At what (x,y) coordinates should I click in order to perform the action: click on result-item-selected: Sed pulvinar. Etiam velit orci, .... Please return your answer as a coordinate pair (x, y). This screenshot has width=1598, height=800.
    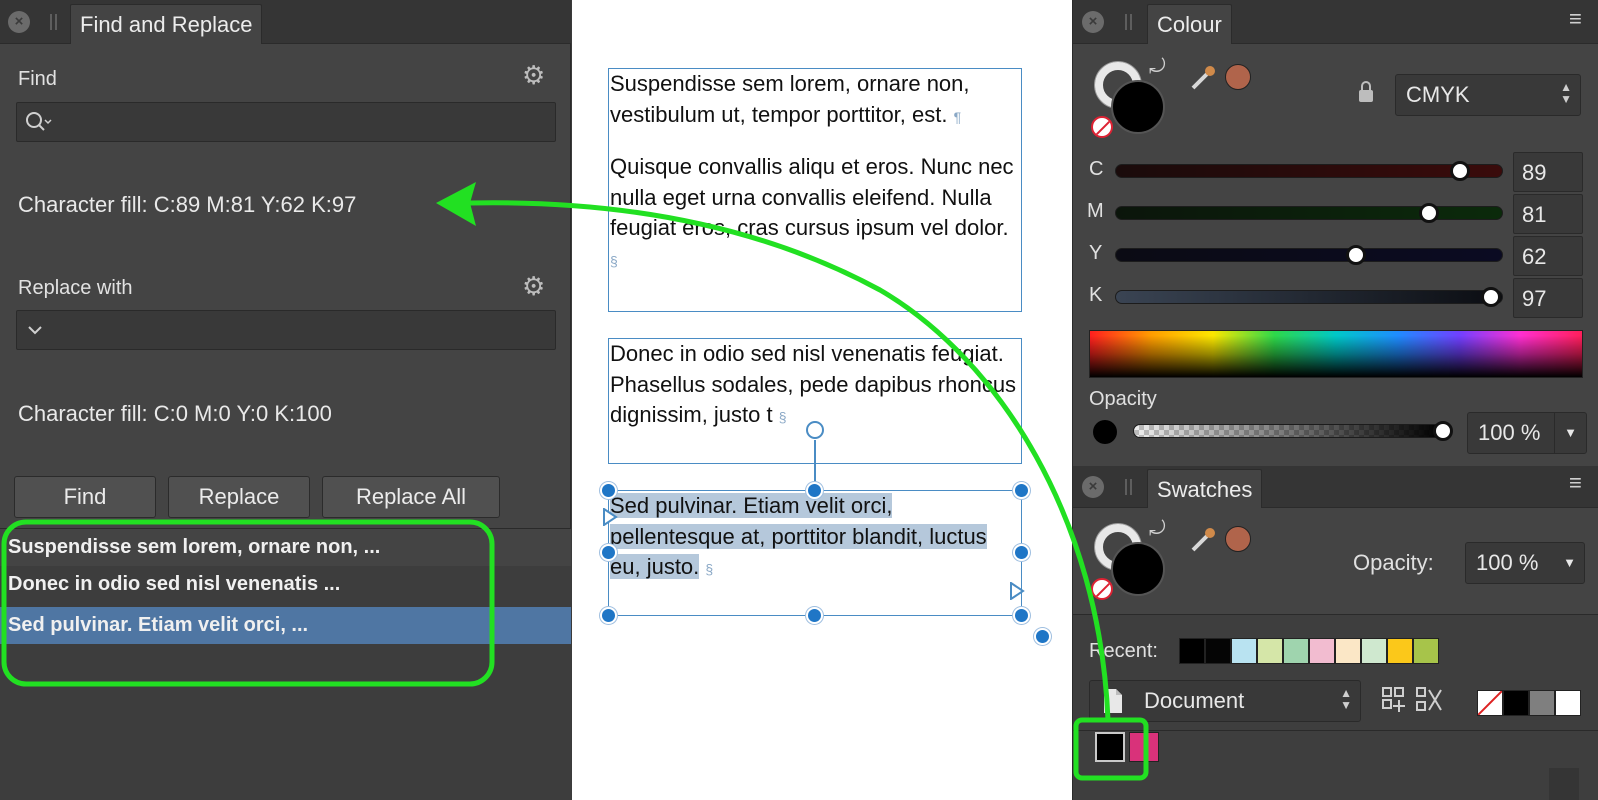
    Looking at the image, I should click on (285, 625).